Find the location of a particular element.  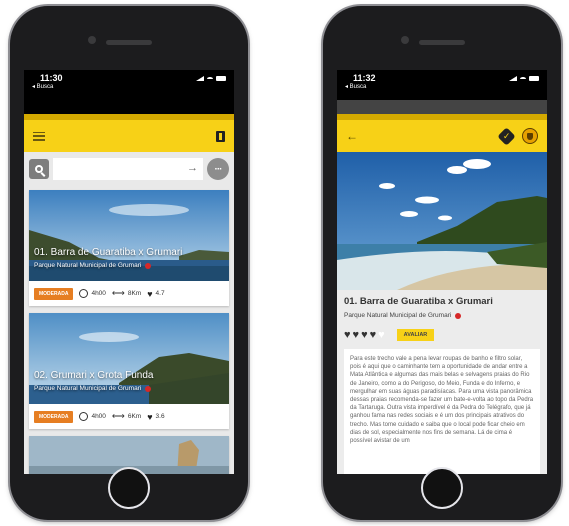

distance: ⟷ 6Km is located at coordinates (126, 416).